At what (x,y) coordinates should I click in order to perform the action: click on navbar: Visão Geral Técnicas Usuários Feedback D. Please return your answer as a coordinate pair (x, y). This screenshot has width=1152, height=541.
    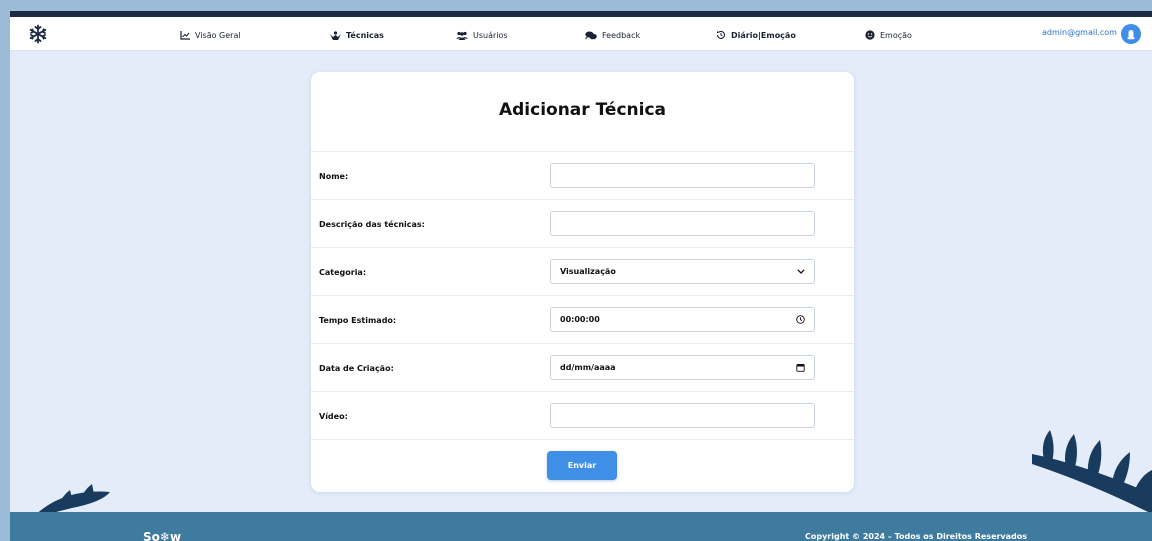
    Looking at the image, I should click on (581, 34).